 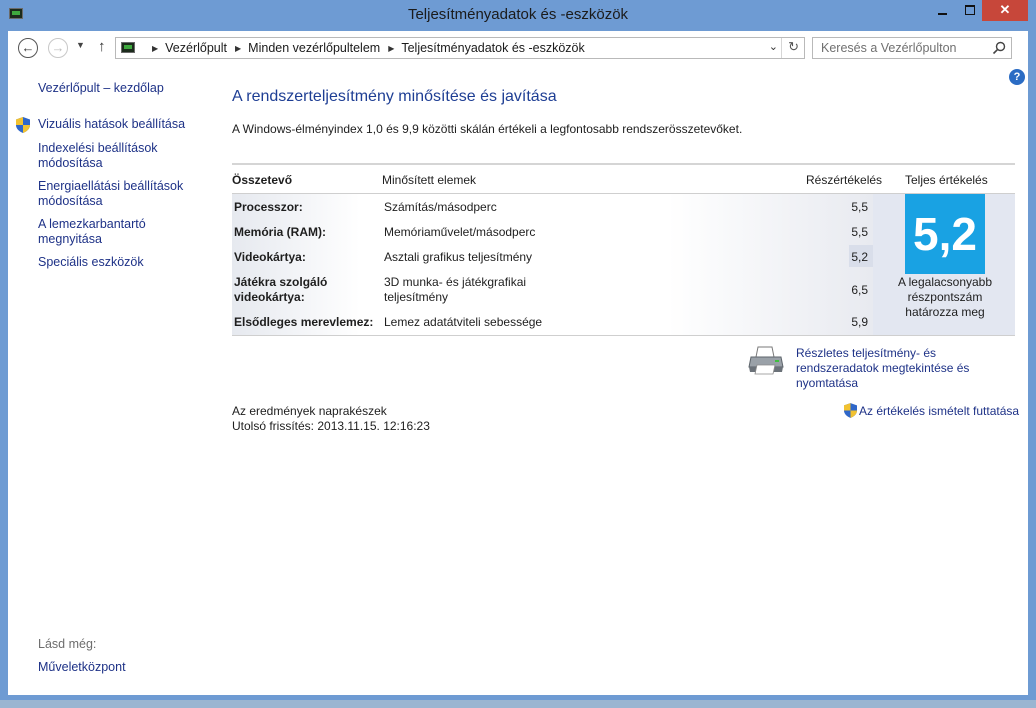 I want to click on sidebar-item-visual-effects: Vizuális hatások beállítása, so click(x=113, y=124).